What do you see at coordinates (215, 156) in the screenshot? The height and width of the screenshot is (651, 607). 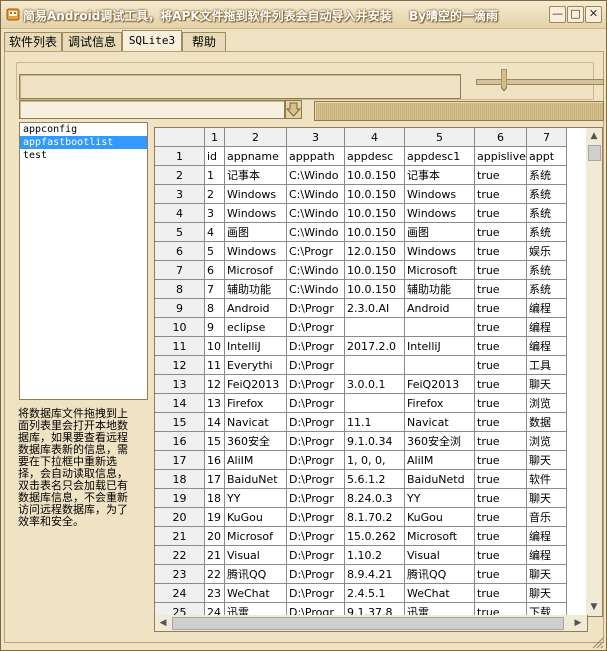 I see `grid-cell: id` at bounding box center [215, 156].